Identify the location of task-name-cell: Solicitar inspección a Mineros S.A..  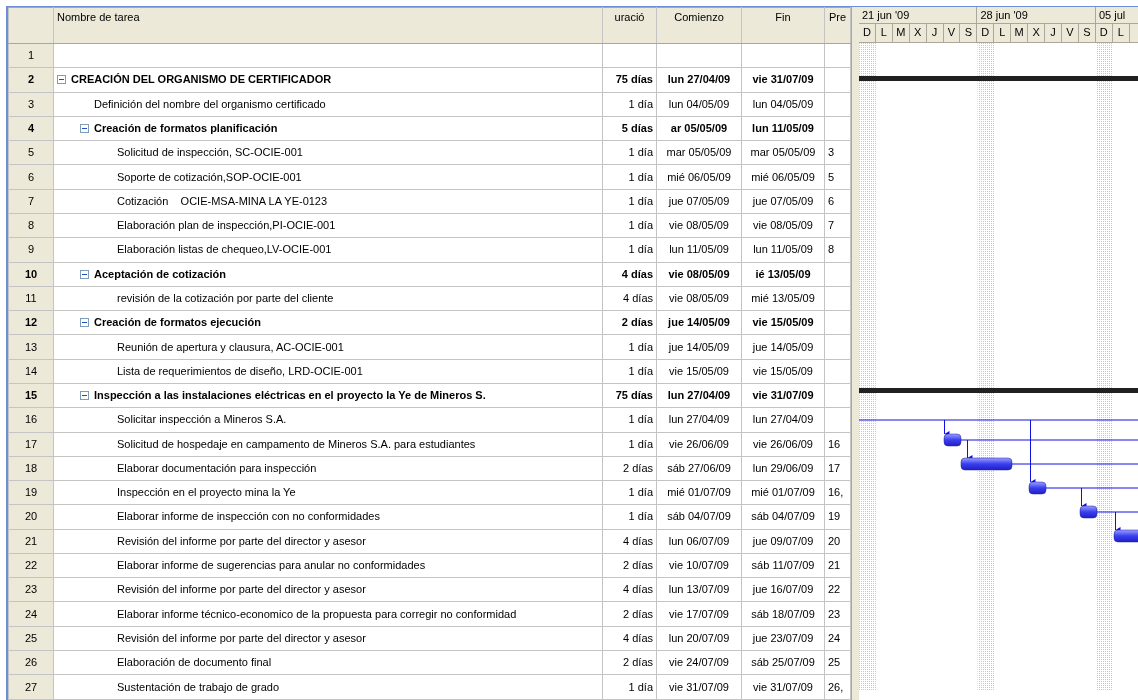
(328, 419).